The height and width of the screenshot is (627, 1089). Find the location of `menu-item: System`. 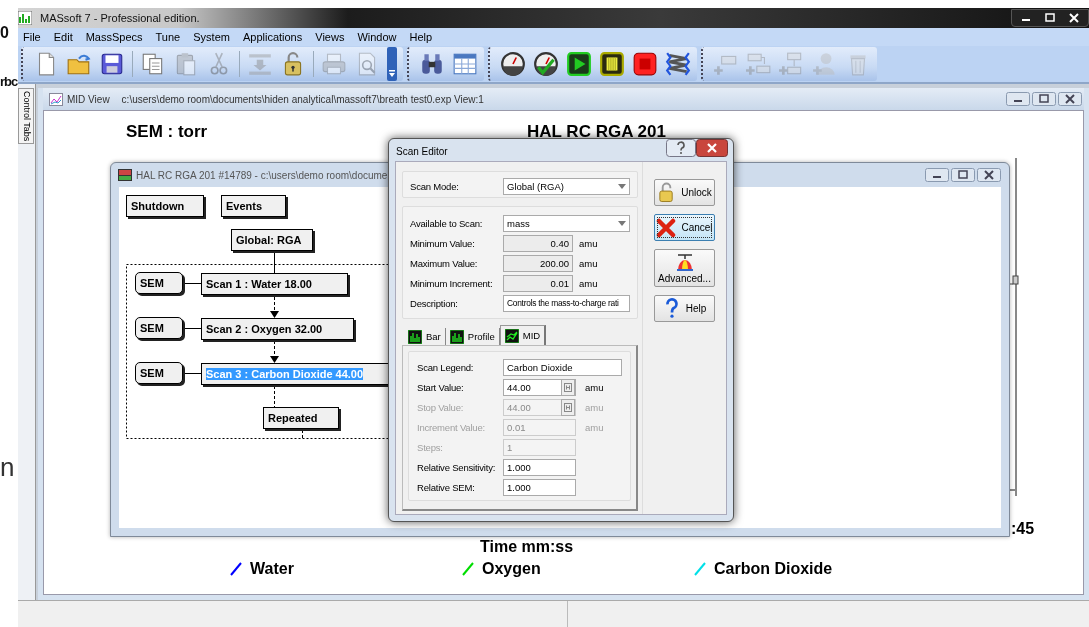

menu-item: System is located at coordinates (211, 37).